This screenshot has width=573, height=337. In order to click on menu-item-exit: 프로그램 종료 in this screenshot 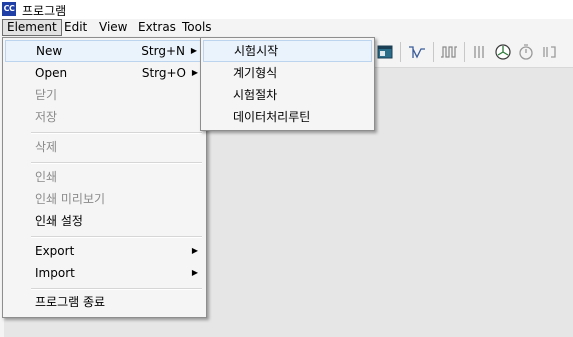, I will do `click(104, 302)`.